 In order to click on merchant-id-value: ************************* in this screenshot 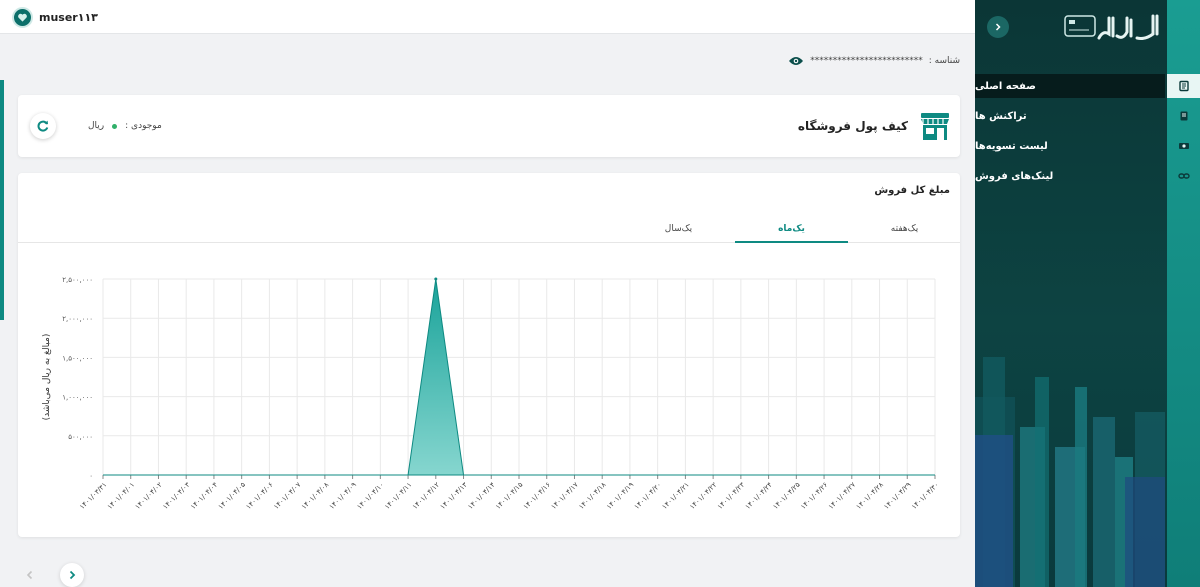, I will do `click(866, 61)`.